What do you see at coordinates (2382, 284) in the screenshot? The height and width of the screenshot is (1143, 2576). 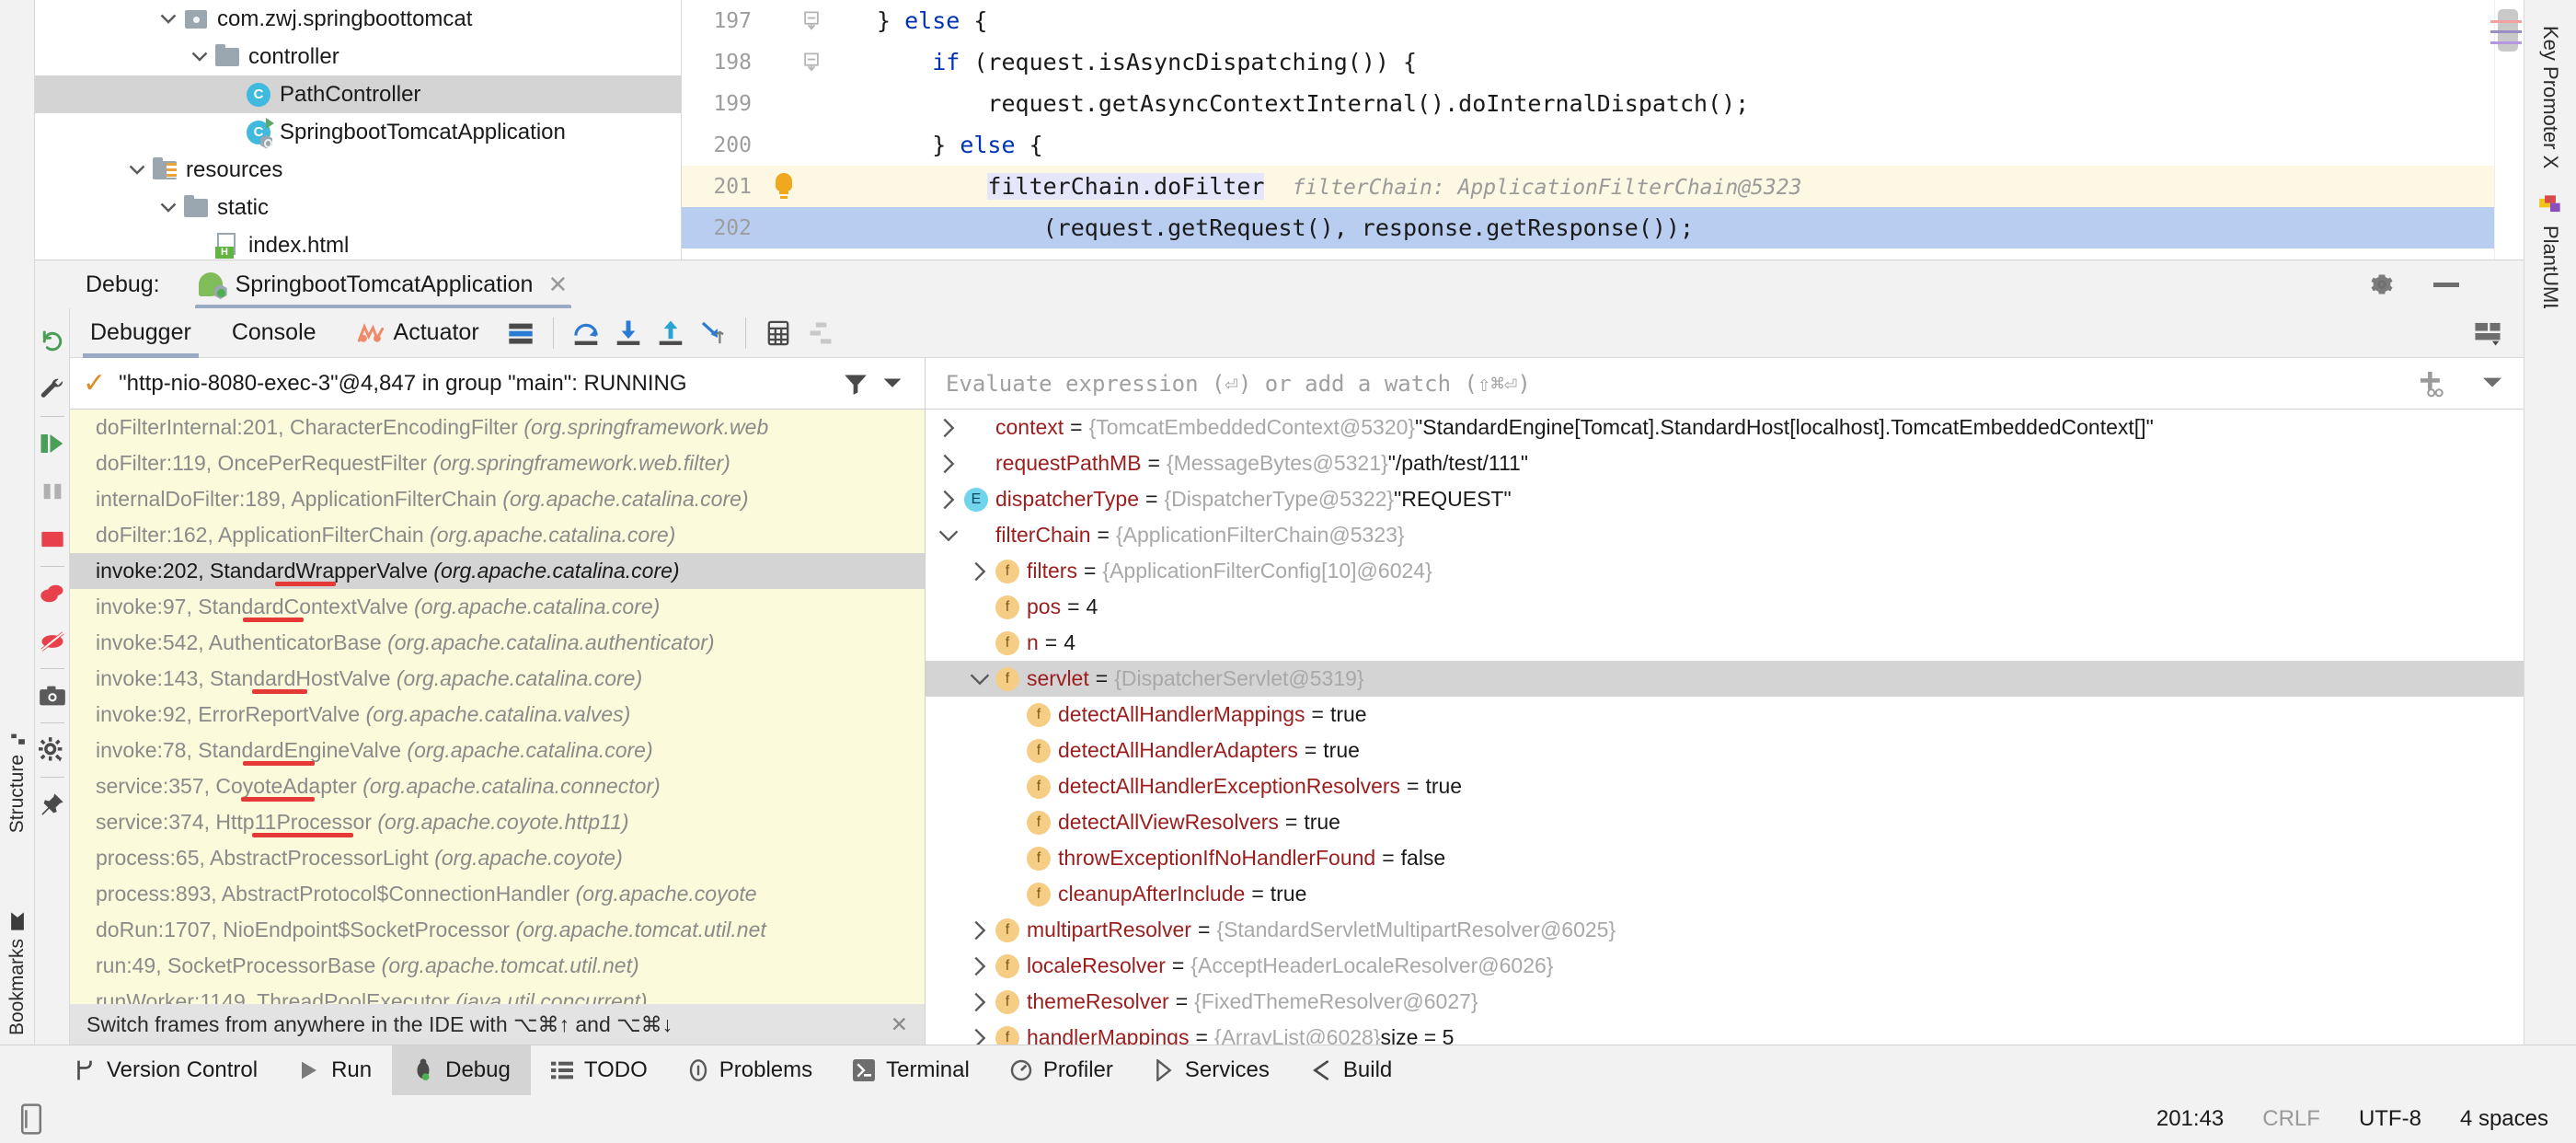 I see `gear-icon` at bounding box center [2382, 284].